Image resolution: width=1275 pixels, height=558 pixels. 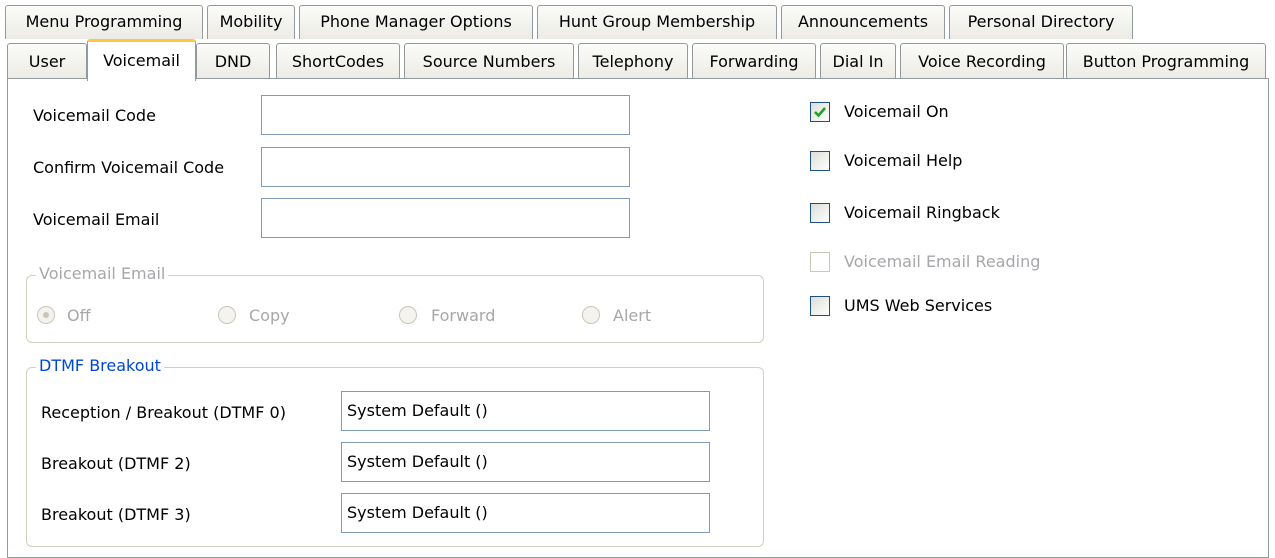 I want to click on tab-dnd: DND, so click(x=233, y=61).